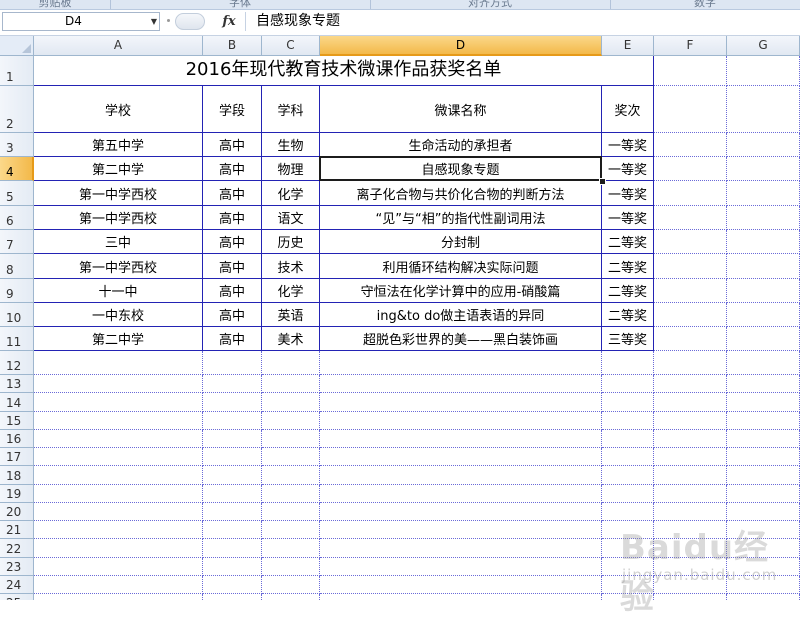 The image size is (800, 618). Describe the element at coordinates (291, 193) in the screenshot. I see `table-cell: 化学` at that location.